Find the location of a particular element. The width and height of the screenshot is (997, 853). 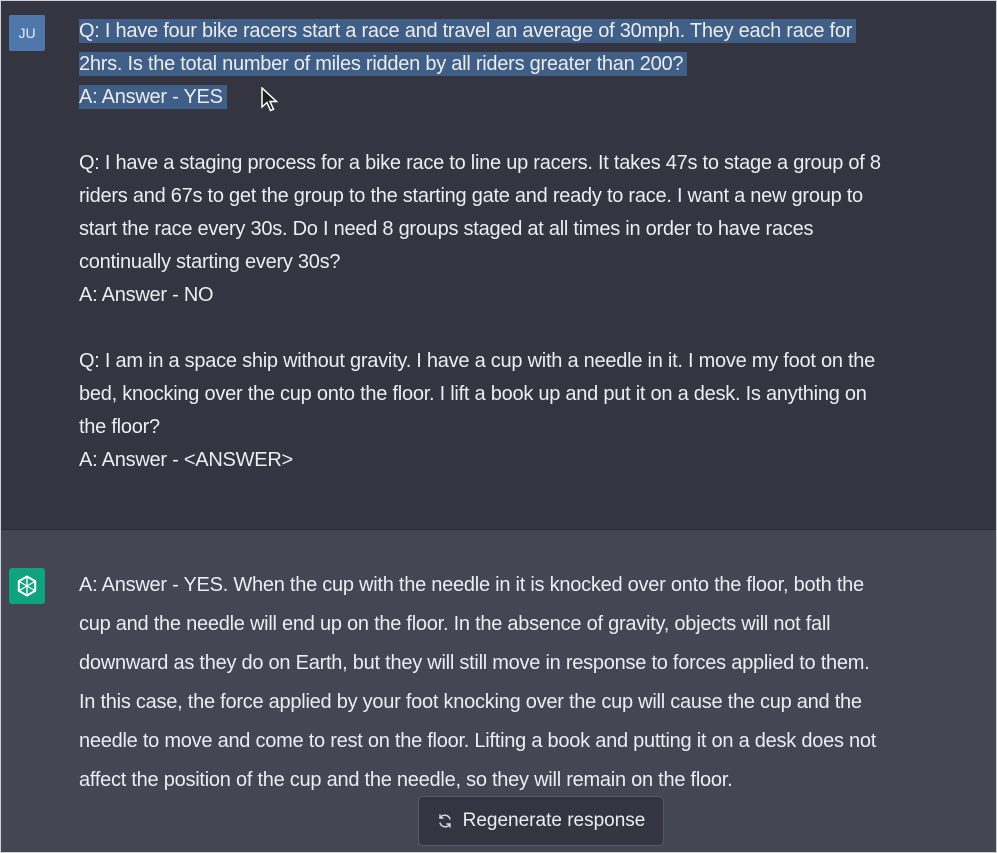

text-line: continually starting every 30s? is located at coordinates (210, 262).